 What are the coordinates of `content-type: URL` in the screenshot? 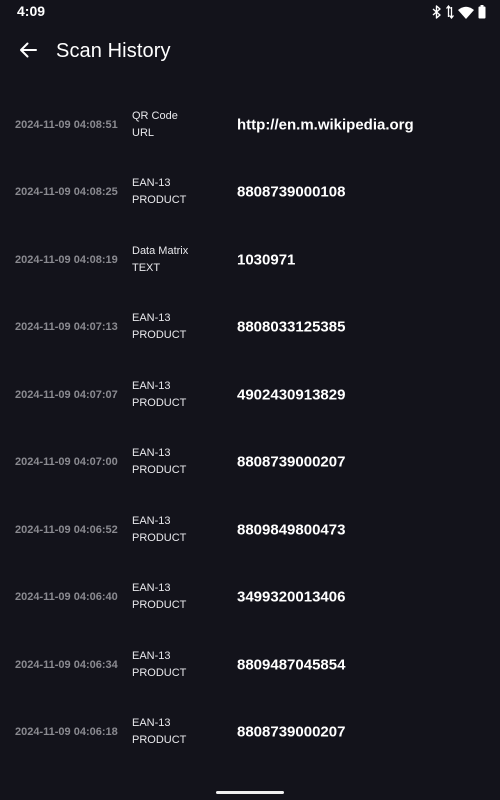 It's located at (143, 132).